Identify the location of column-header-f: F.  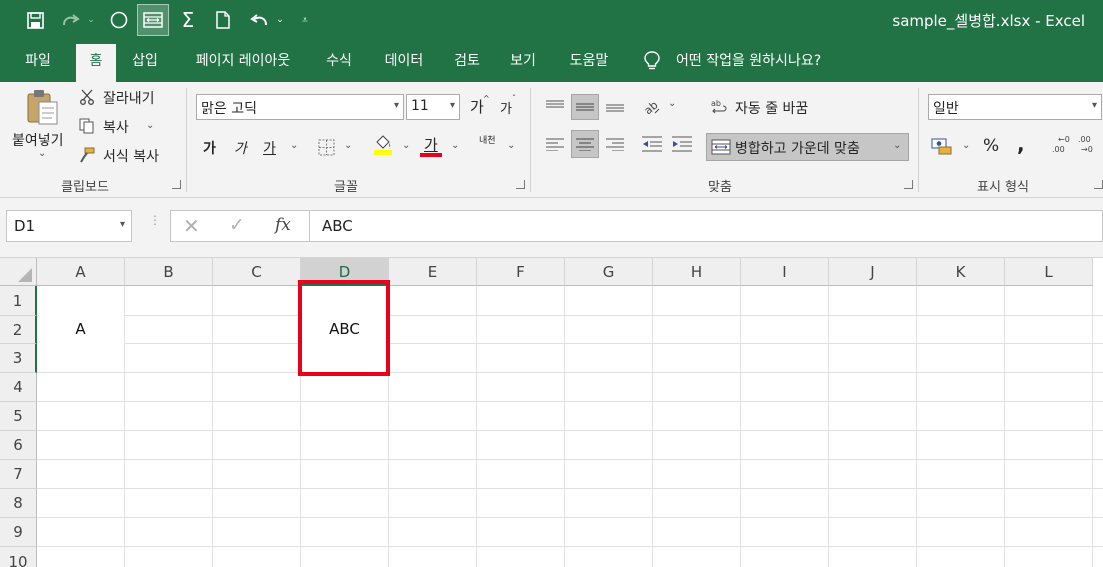
(521, 272).